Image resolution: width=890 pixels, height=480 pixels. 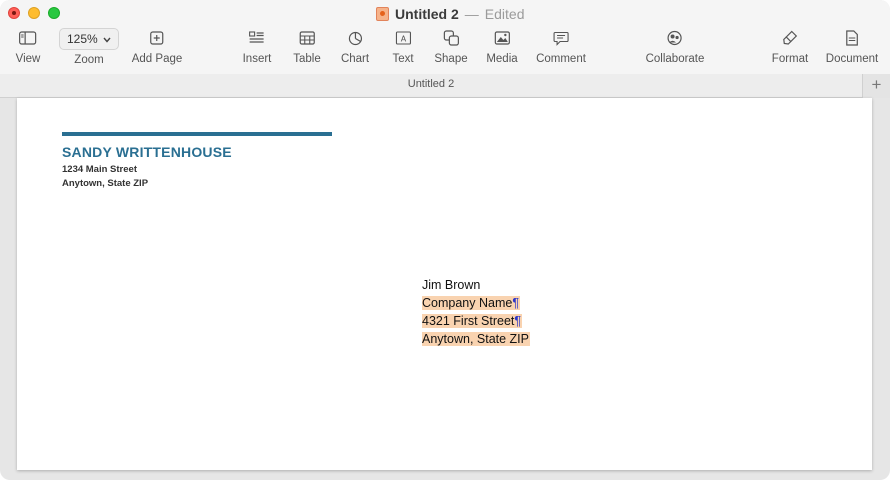 I want to click on maximize-window-button, so click(x=54, y=13).